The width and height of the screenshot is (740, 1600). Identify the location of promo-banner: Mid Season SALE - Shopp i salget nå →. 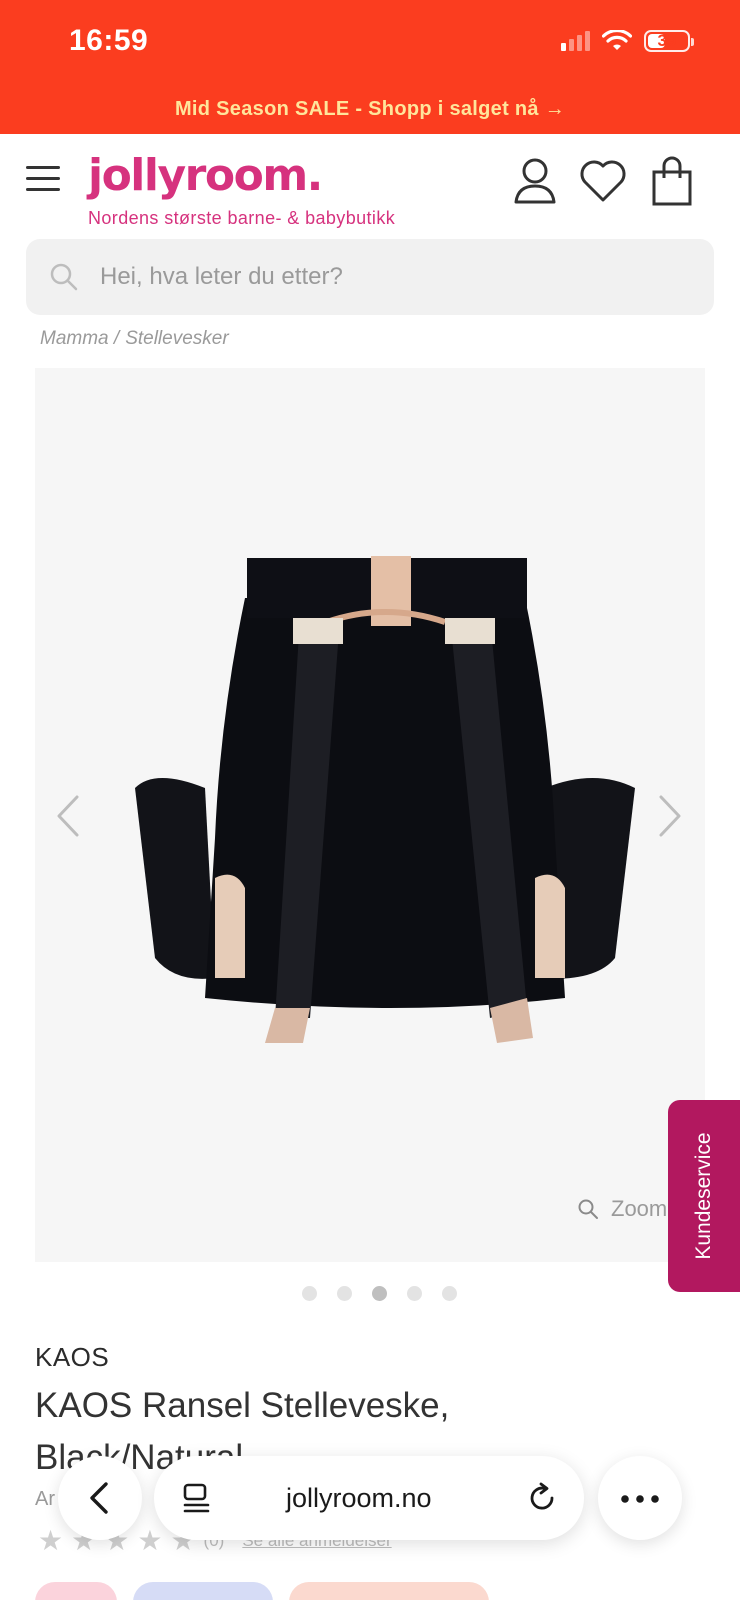
(370, 109).